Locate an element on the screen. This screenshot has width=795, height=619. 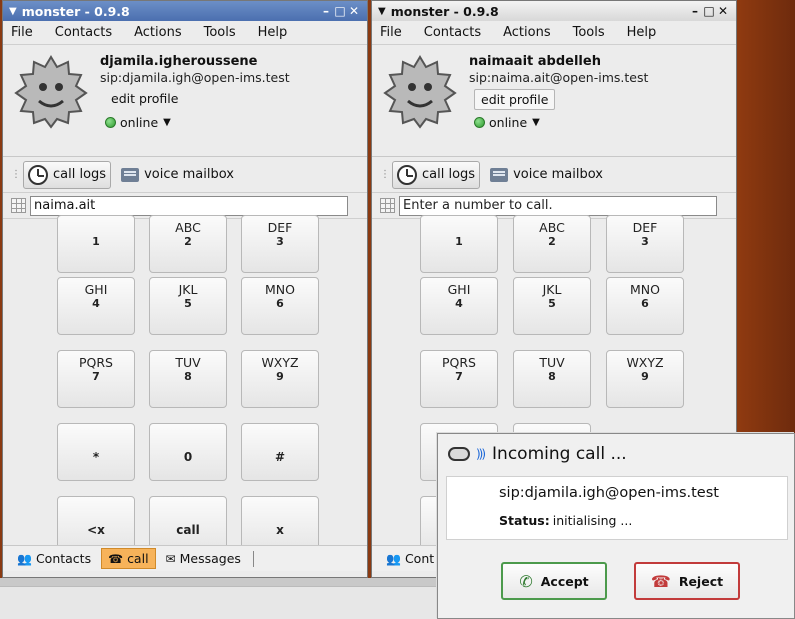
phone-icon: ☎ is located at coordinates (116, 558).